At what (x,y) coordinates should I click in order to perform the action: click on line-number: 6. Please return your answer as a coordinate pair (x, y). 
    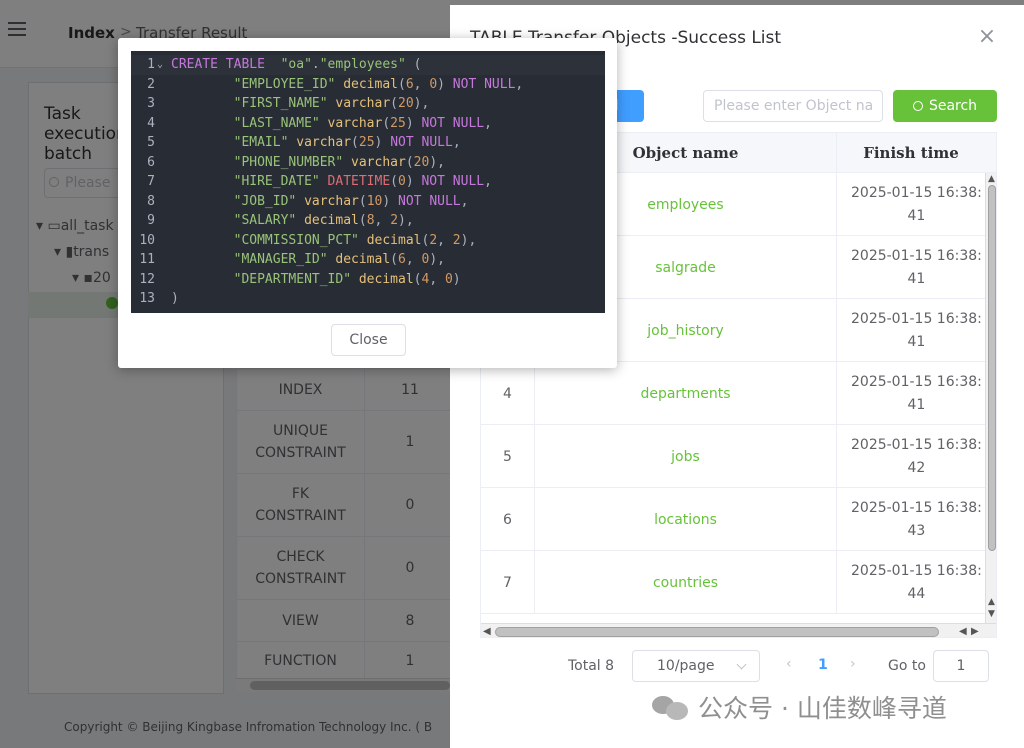
    Looking at the image, I should click on (151, 162).